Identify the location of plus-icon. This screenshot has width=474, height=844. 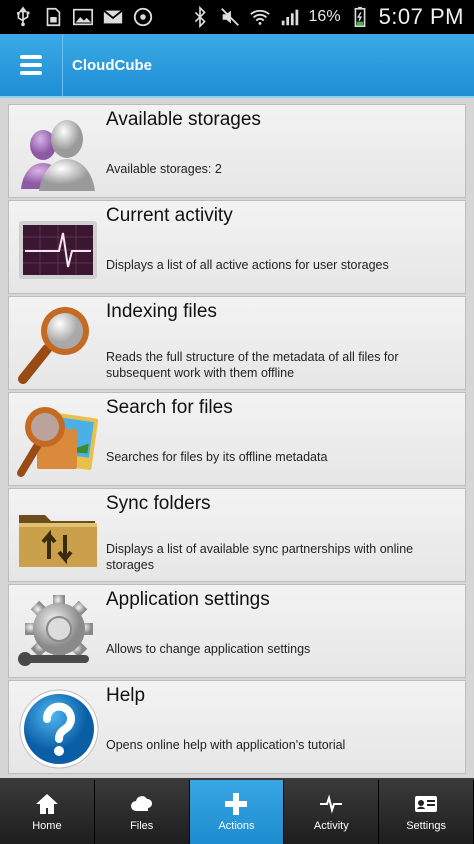
(236, 804).